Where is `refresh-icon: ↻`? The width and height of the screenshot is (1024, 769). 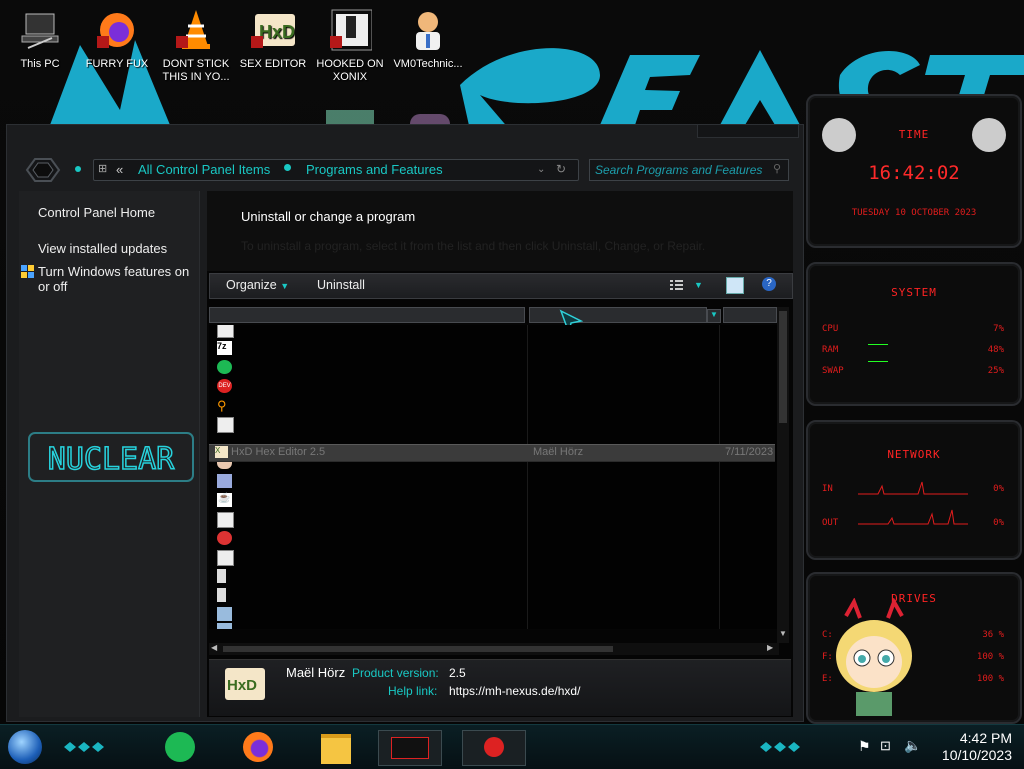
refresh-icon: ↻ is located at coordinates (561, 169).